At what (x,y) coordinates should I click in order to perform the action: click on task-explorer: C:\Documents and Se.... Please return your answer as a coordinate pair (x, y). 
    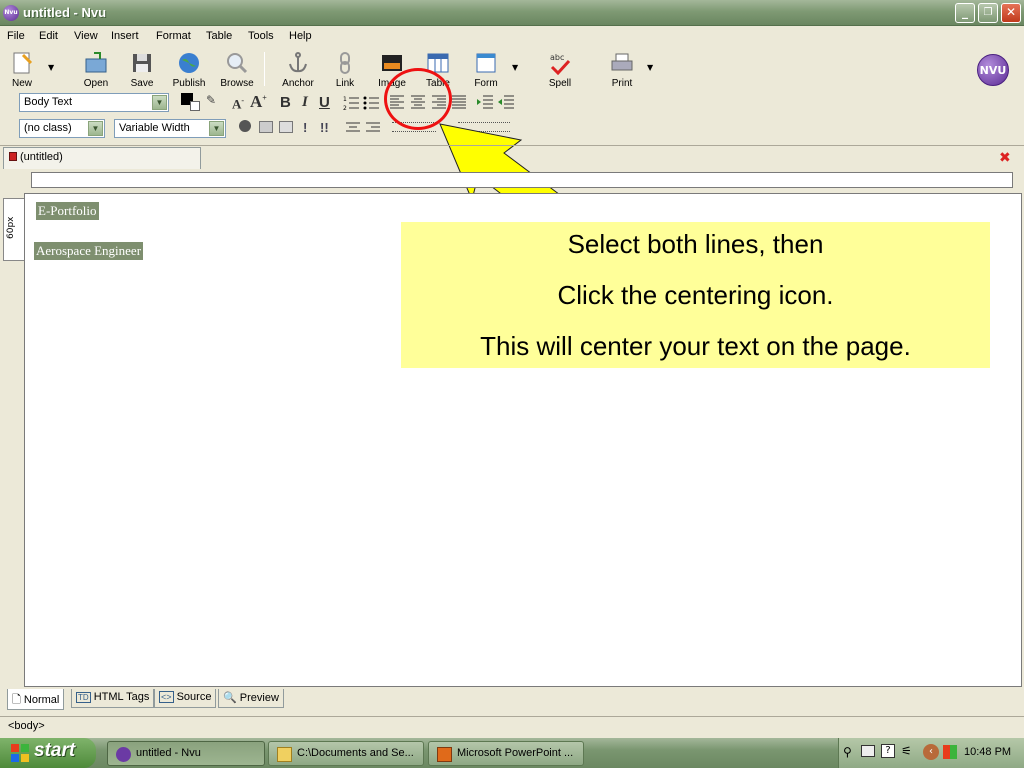
    Looking at the image, I should click on (346, 753).